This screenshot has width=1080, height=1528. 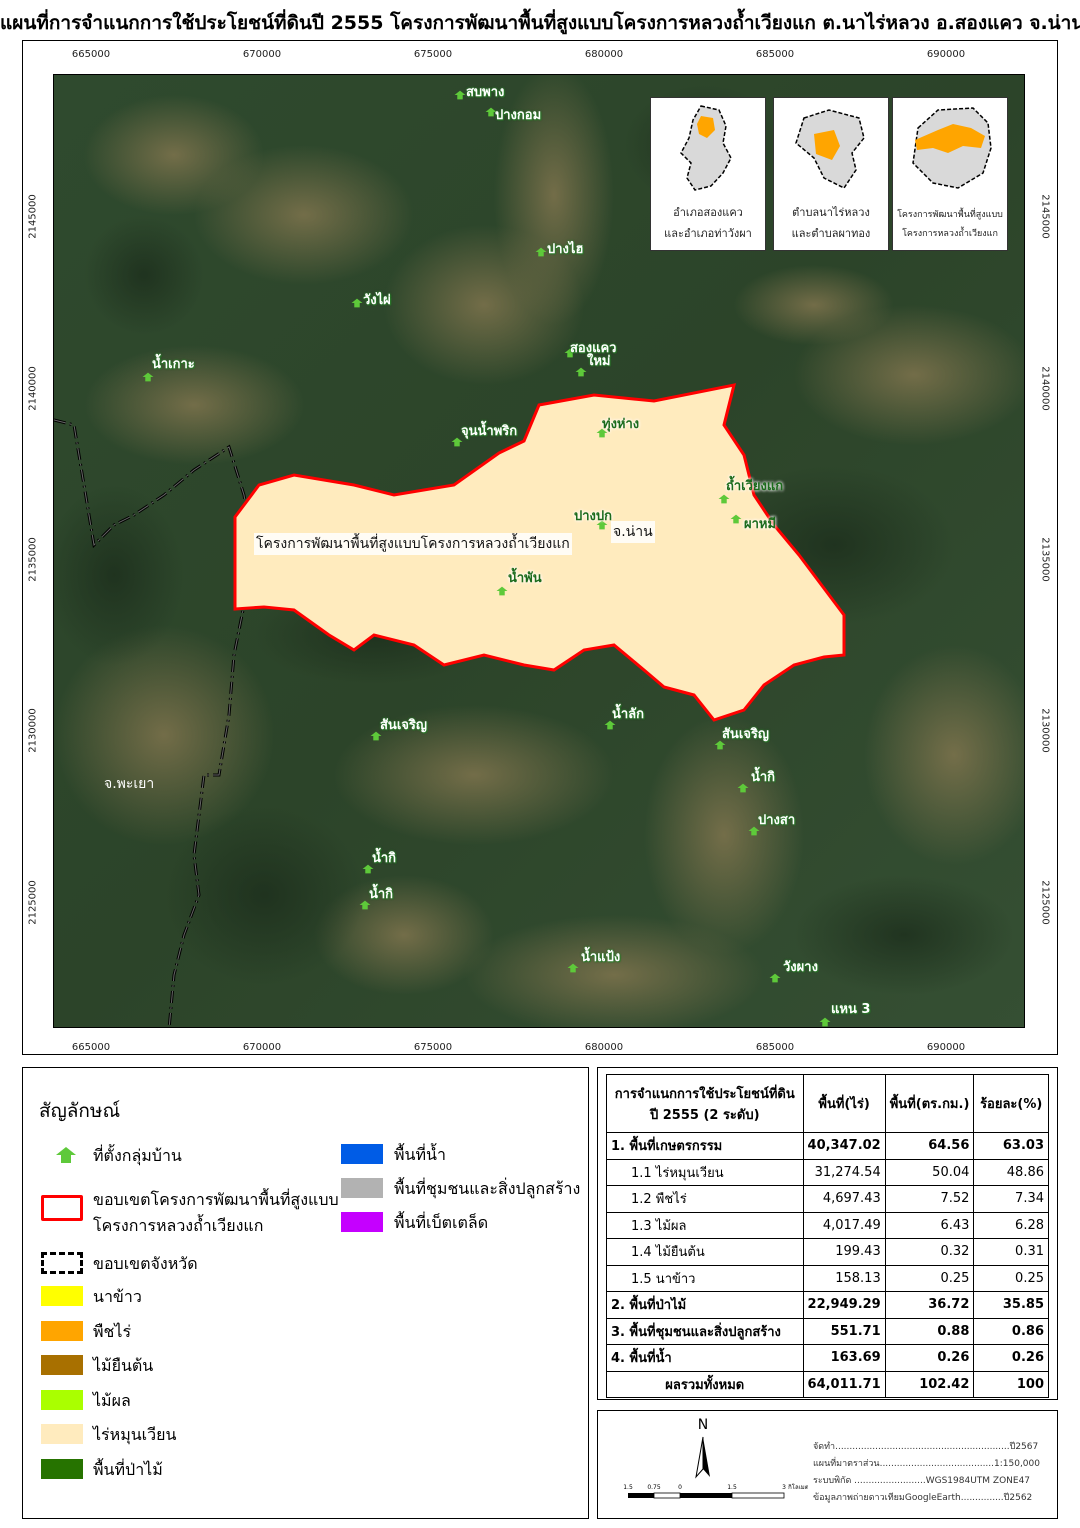 What do you see at coordinates (262, 54) in the screenshot?
I see `x-tick-top: 670000` at bounding box center [262, 54].